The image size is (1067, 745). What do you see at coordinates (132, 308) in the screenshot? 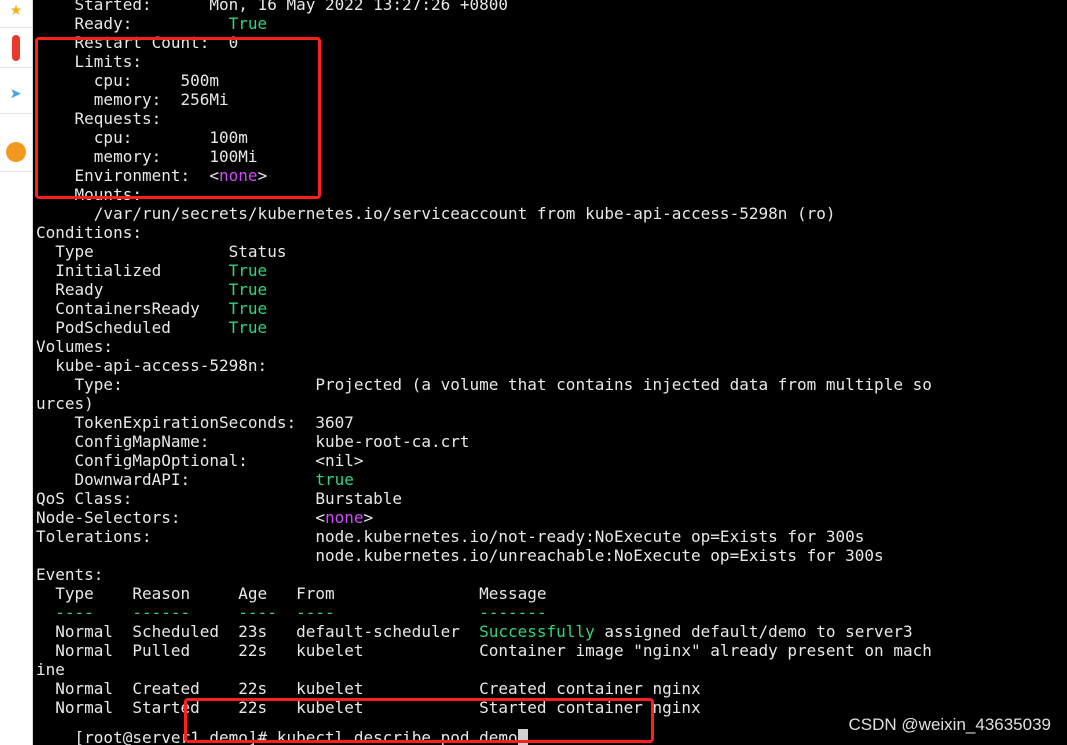
I see `terminal-text: ContainersReady` at bounding box center [132, 308].